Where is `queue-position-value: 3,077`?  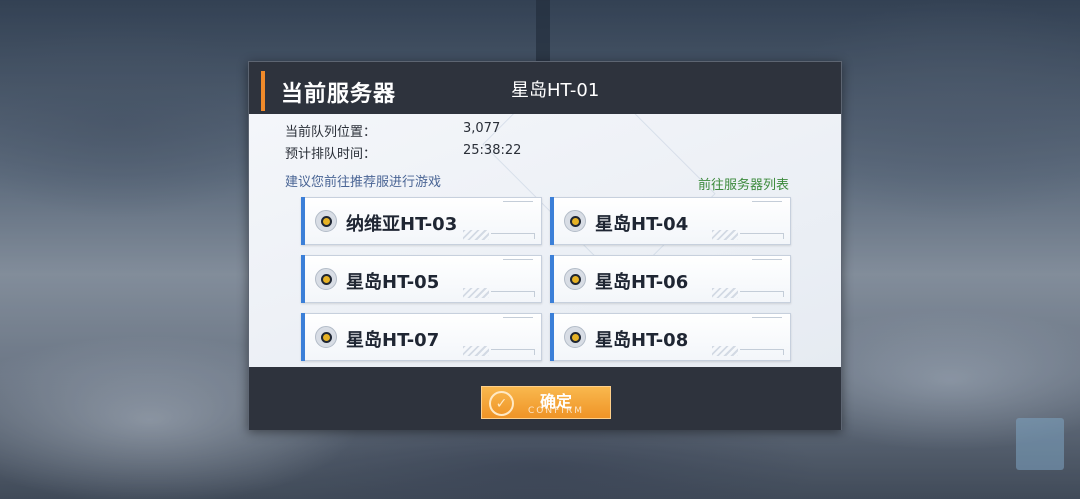 queue-position-value: 3,077 is located at coordinates (482, 128).